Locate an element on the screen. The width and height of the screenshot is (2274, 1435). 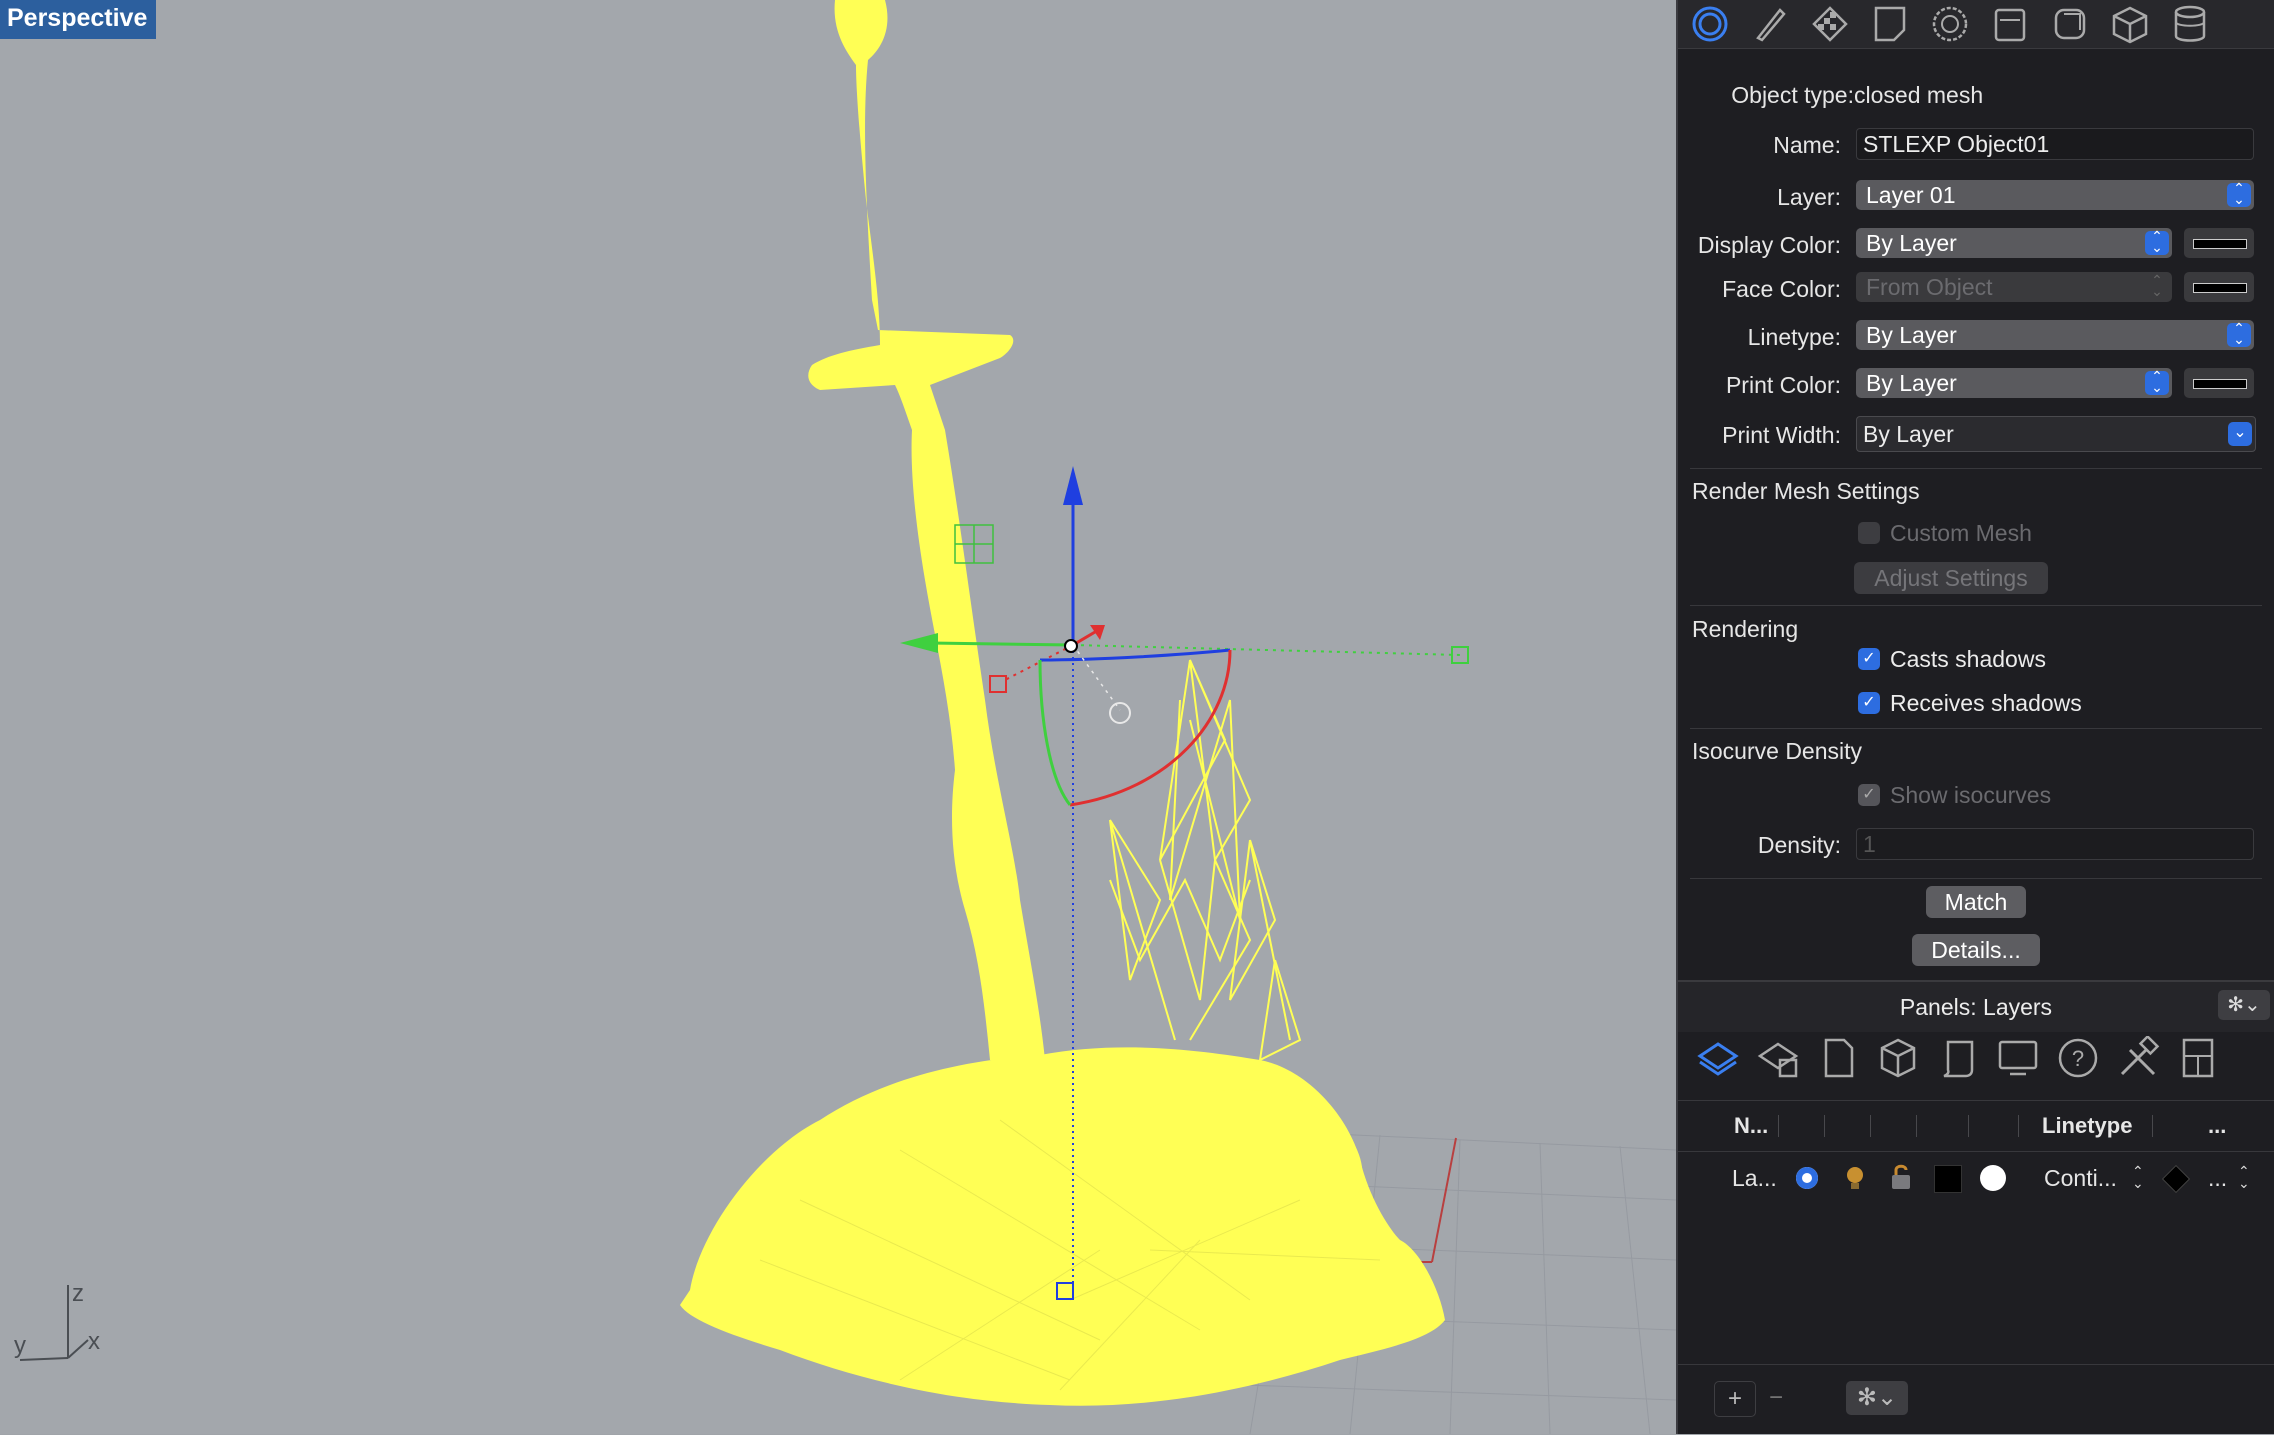
material-icon is located at coordinates (1993, 1178).